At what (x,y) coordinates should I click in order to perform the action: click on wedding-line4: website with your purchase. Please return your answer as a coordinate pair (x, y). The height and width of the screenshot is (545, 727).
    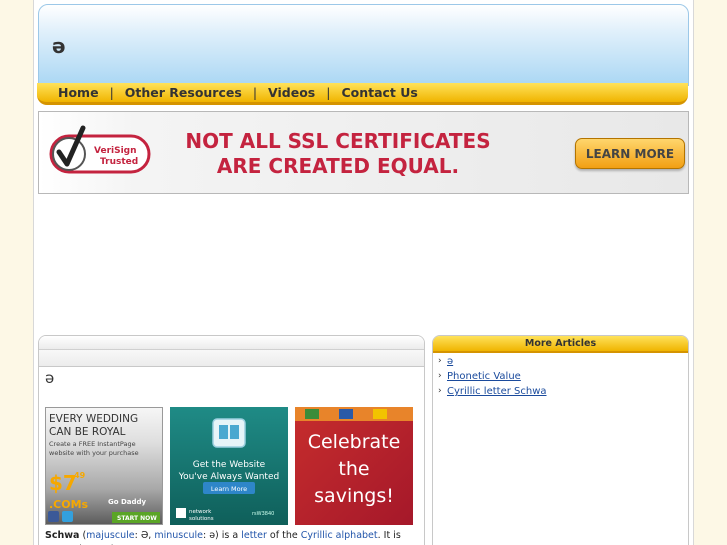
    Looking at the image, I should click on (94, 453).